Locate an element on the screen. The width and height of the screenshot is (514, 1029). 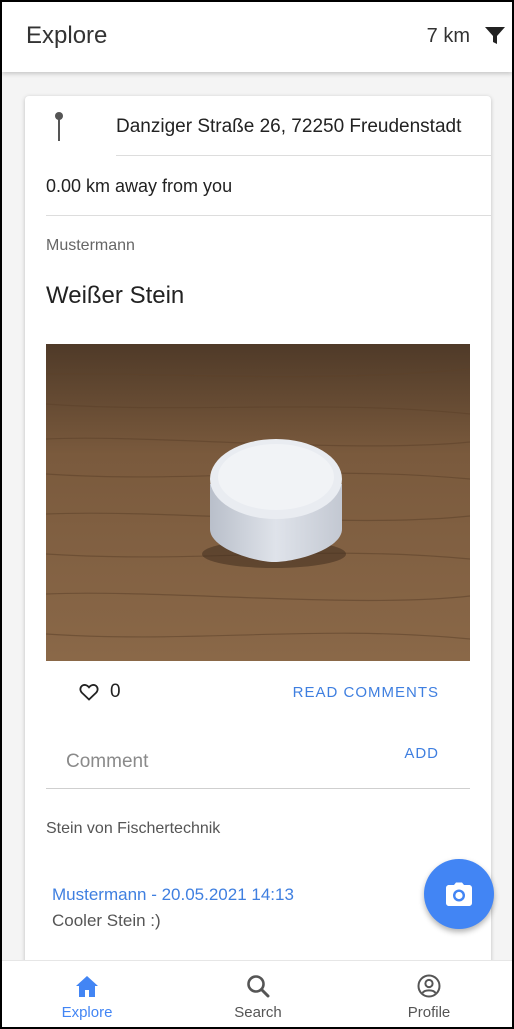
nav-label-explore: Explore is located at coordinates (87, 1012).